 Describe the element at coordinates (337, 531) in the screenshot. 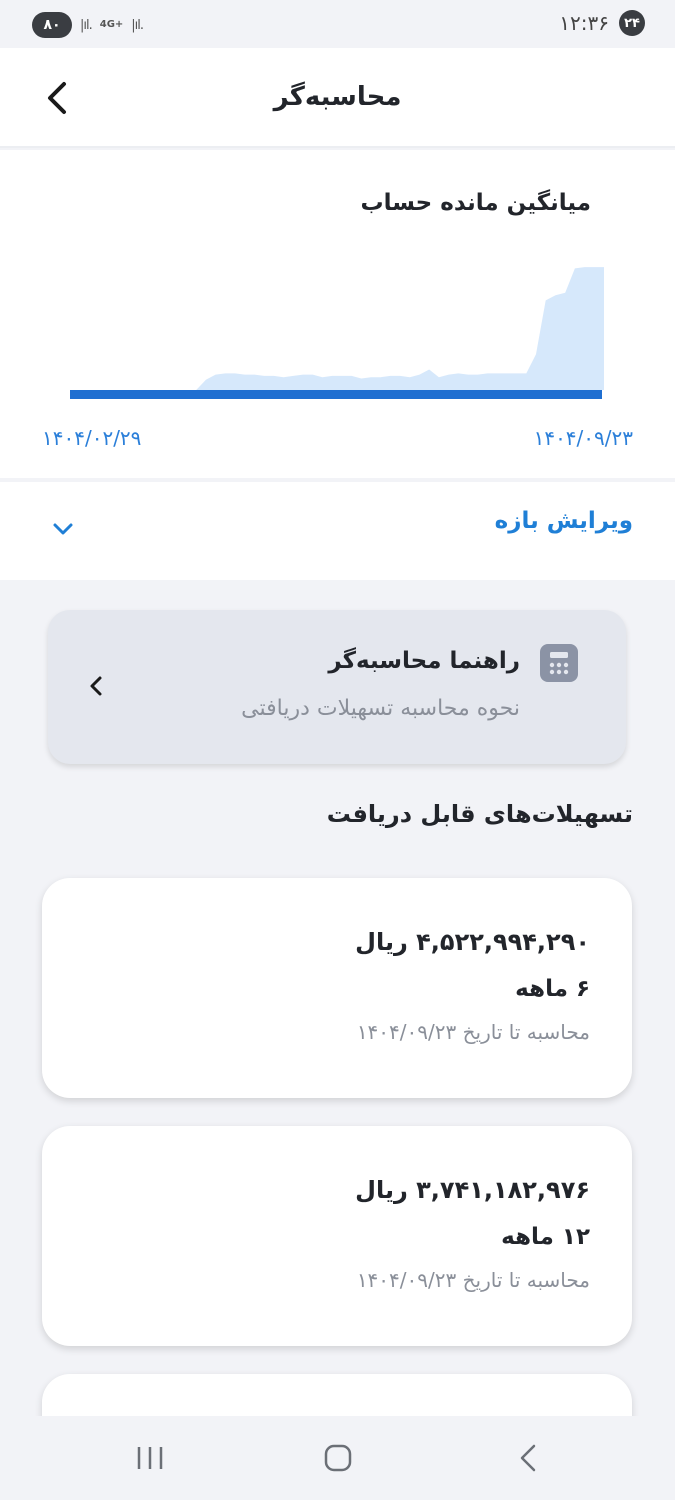

I see `edit-range-row: ویرایش بازه` at that location.